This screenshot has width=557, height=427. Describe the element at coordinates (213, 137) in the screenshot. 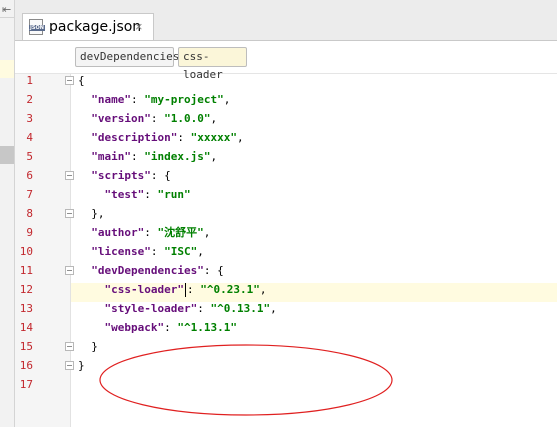

I see `json-value: "xxxxx"` at that location.